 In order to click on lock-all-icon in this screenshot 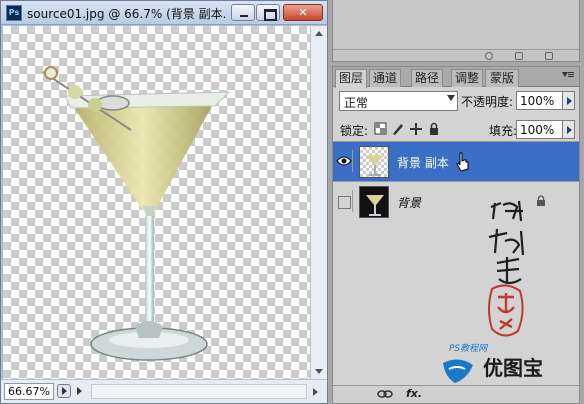, I will do `click(434, 129)`.